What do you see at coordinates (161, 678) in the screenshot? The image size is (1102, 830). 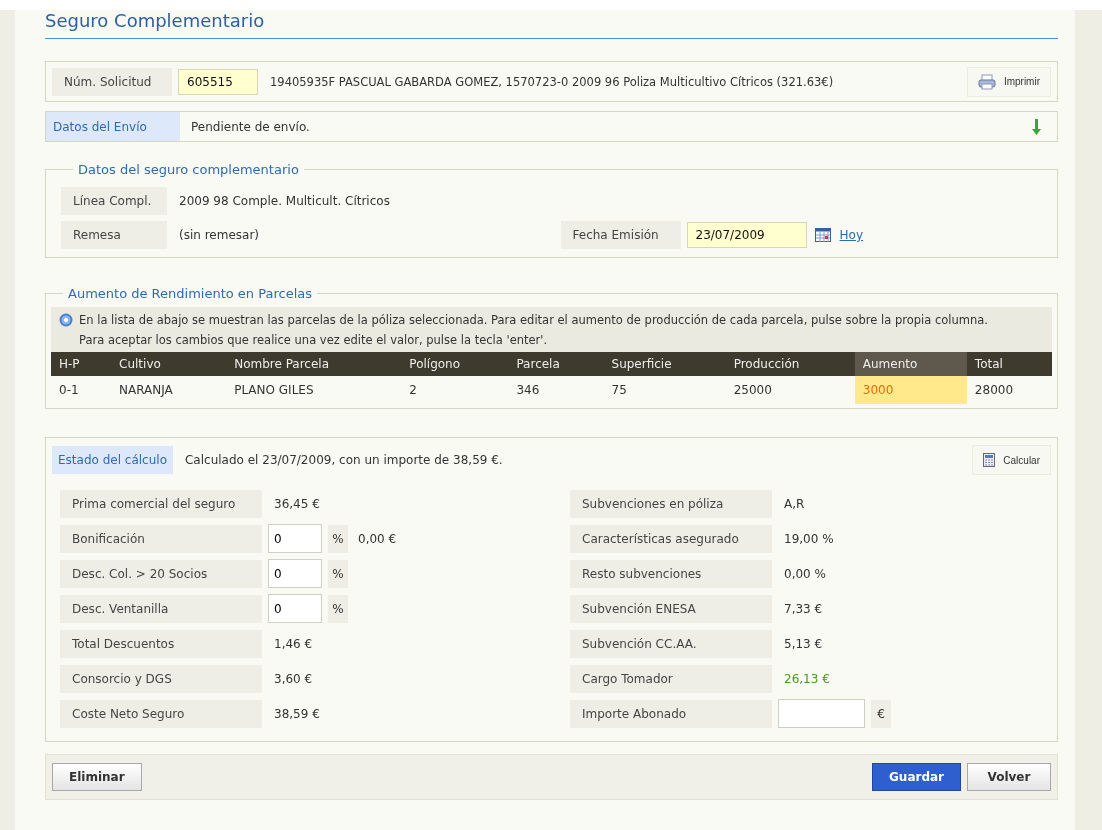 I see `field-label: Consorcio y DGS` at bounding box center [161, 678].